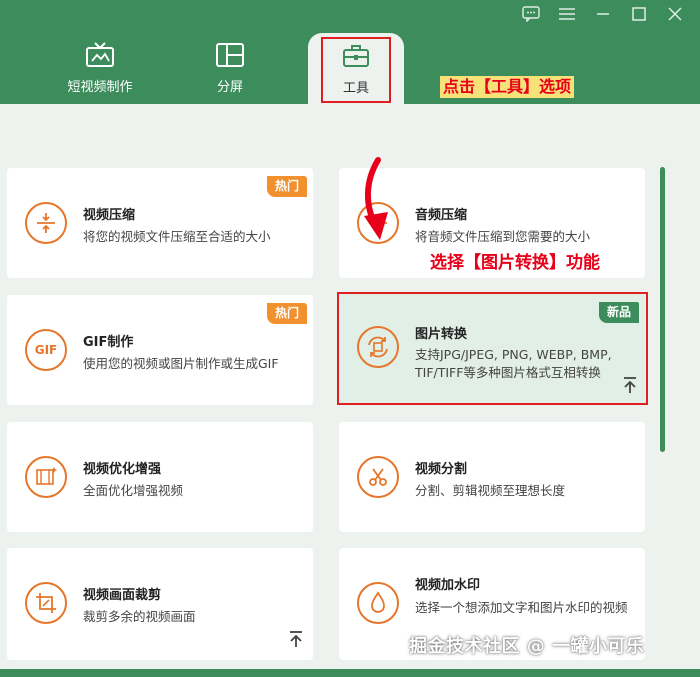  Describe the element at coordinates (160, 604) in the screenshot. I see `card-video-crop: 视频画面裁剪 裁剪多余的视频画面` at that location.